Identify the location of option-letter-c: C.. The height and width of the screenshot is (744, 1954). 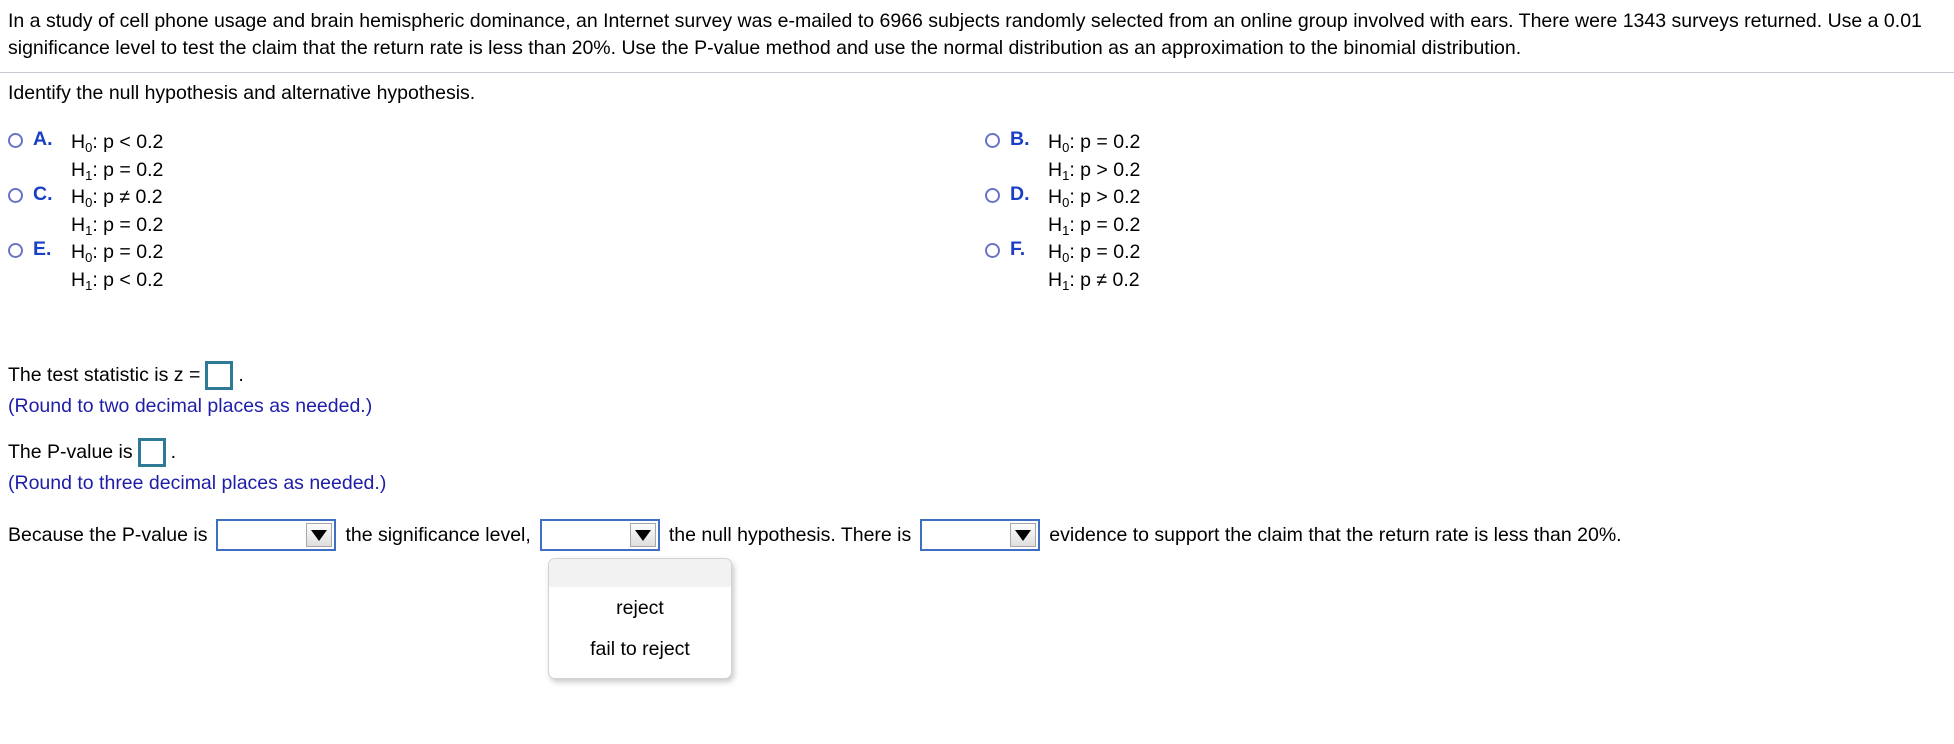
(43, 194).